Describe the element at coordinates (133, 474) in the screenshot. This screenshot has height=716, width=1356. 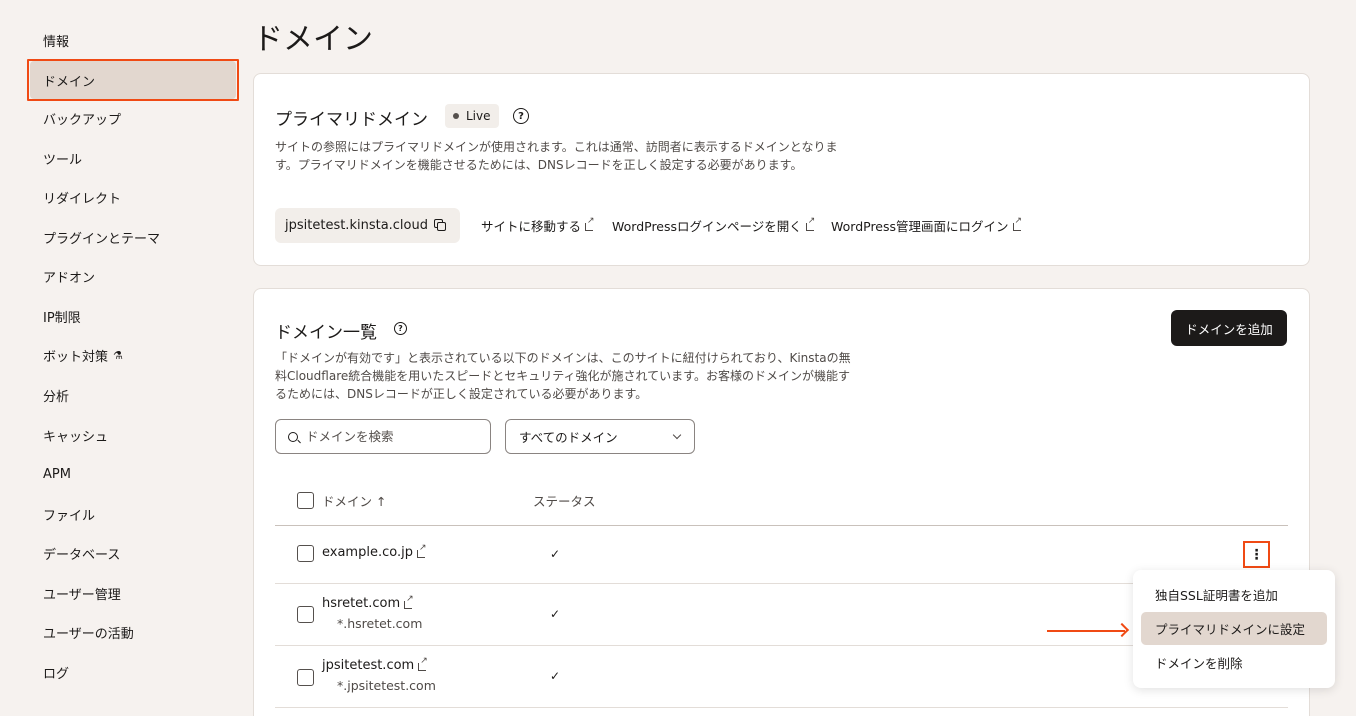
I see `sidebar-item-apm: APM` at that location.